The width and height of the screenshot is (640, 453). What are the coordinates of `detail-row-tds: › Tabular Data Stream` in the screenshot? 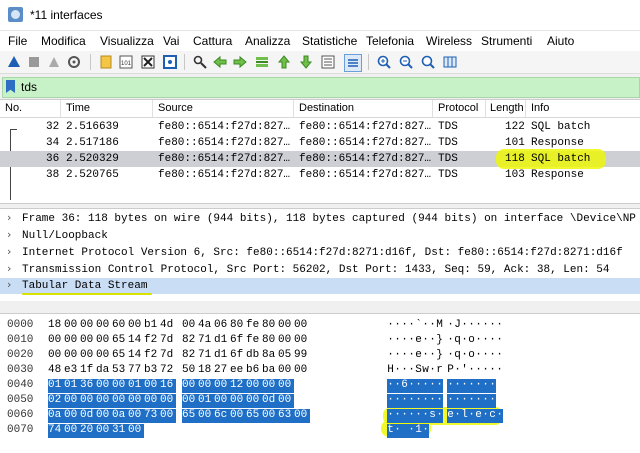 It's located at (320, 286).